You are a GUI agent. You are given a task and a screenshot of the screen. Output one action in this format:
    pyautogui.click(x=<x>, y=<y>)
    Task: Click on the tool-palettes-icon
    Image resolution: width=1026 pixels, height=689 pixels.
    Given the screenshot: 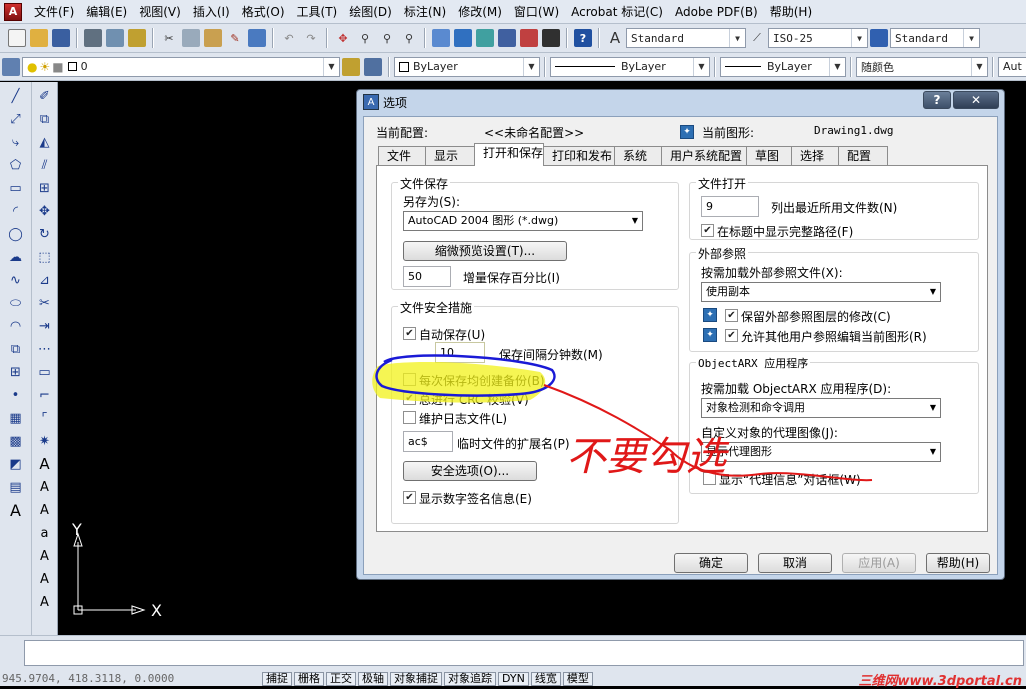 What is the action you would take?
    pyautogui.click(x=485, y=38)
    